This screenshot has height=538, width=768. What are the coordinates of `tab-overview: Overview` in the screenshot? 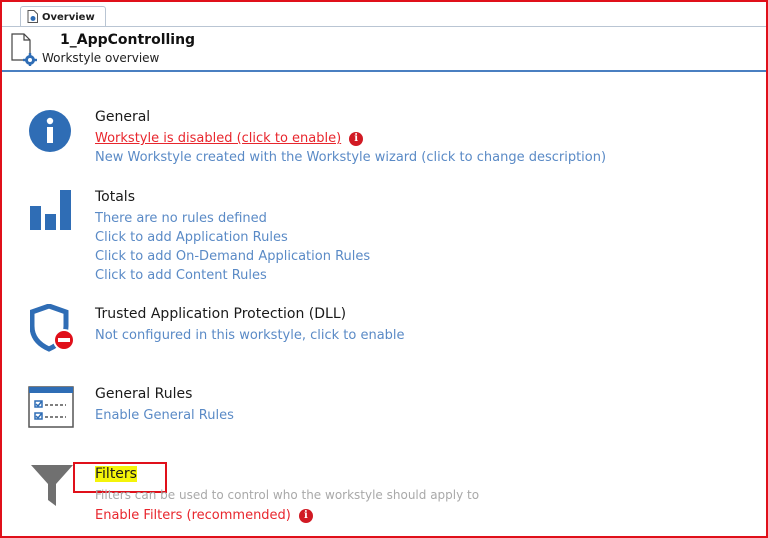 It's located at (63, 16).